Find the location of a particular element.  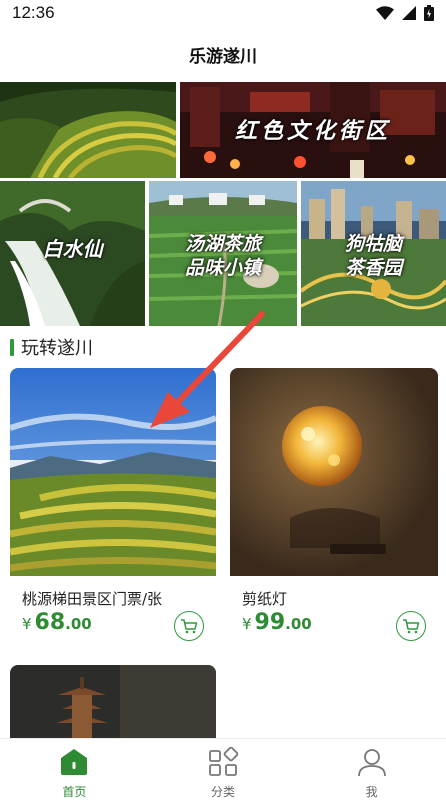

banner-label: 红色文化街区 is located at coordinates (312, 131).